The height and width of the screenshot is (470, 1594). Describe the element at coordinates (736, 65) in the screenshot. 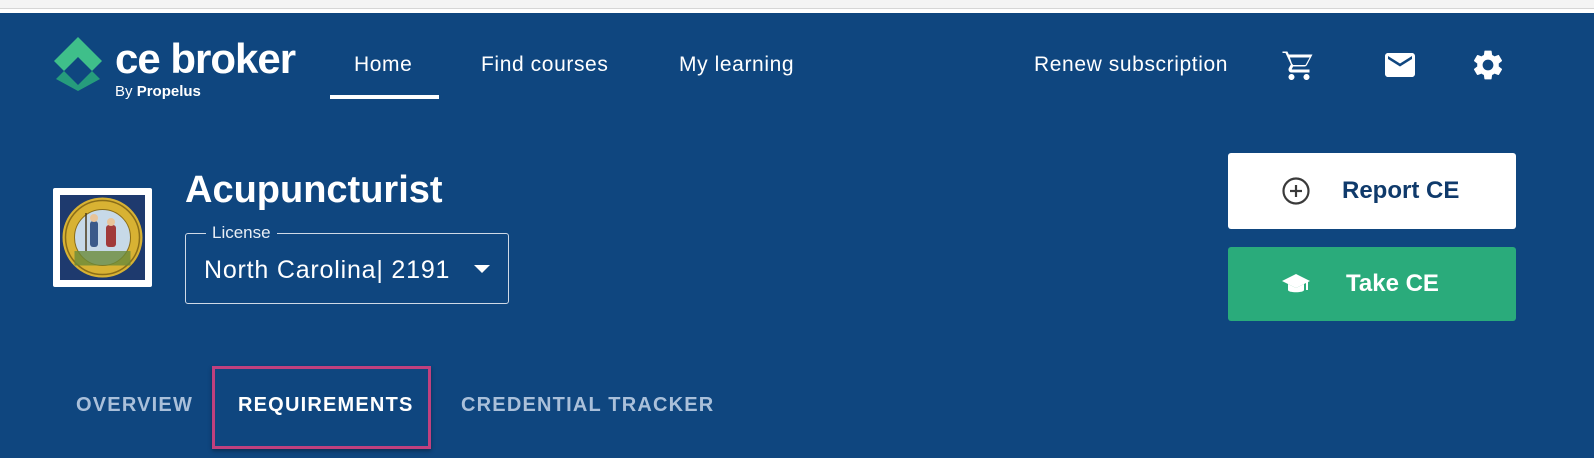

I see `nav-my-learning: My learning` at that location.